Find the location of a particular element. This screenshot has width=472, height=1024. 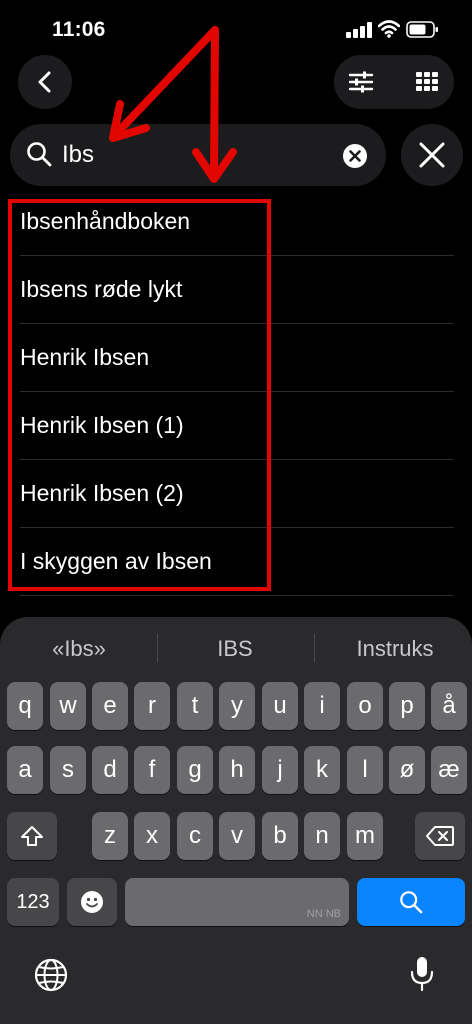

key: y is located at coordinates (237, 706).